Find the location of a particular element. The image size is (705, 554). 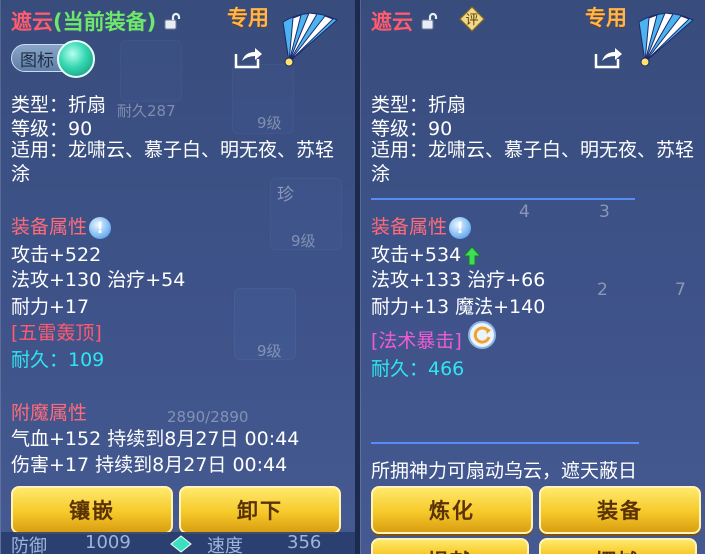

unequip-button: 卸下 is located at coordinates (260, 510).